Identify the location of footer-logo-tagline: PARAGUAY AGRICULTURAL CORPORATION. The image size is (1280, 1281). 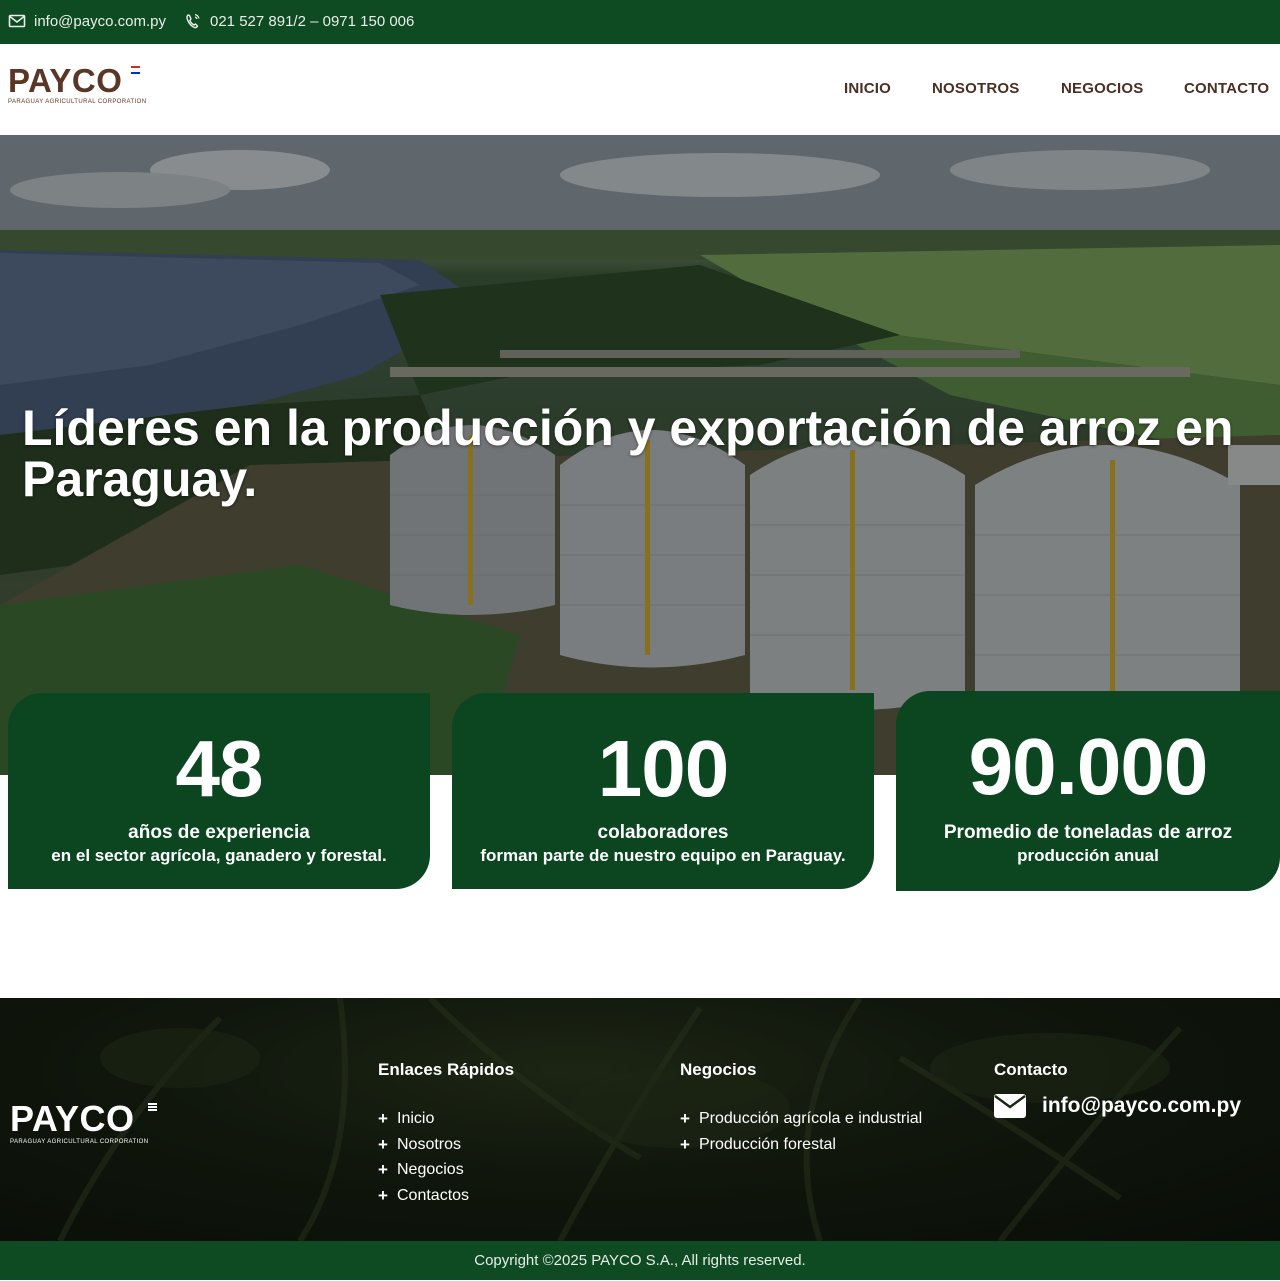
(79, 1142).